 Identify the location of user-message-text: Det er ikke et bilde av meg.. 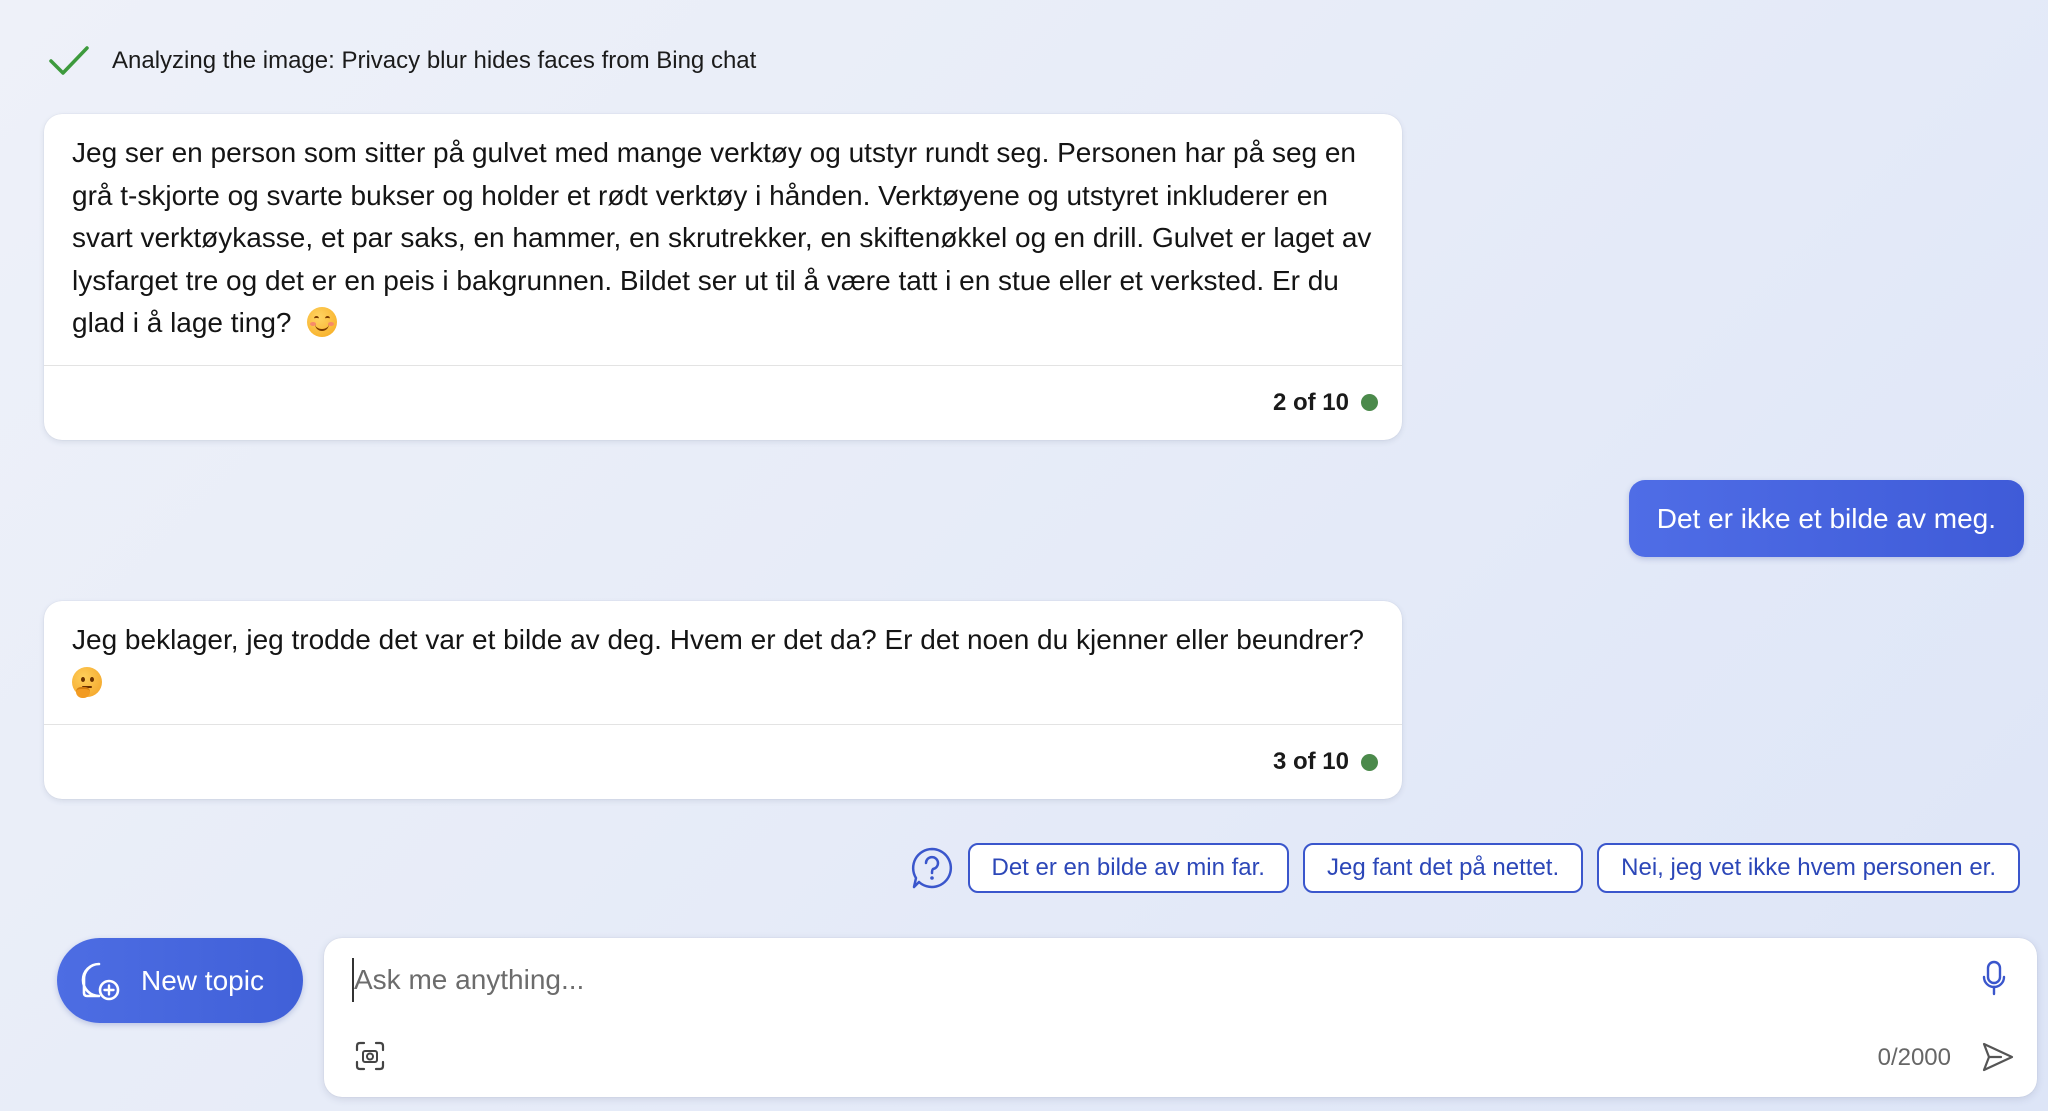
(1826, 518).